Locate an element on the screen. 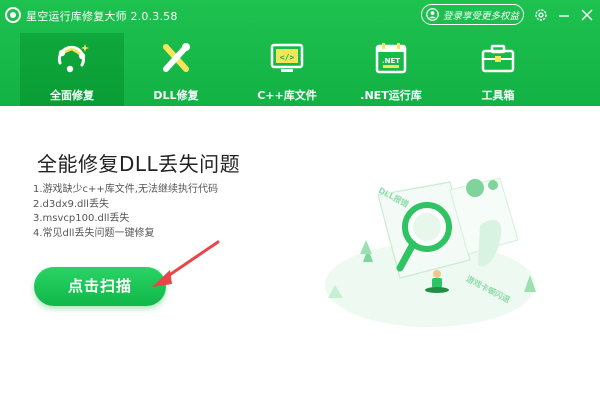 The height and width of the screenshot is (412, 600). minimize-button is located at coordinates (564, 15).